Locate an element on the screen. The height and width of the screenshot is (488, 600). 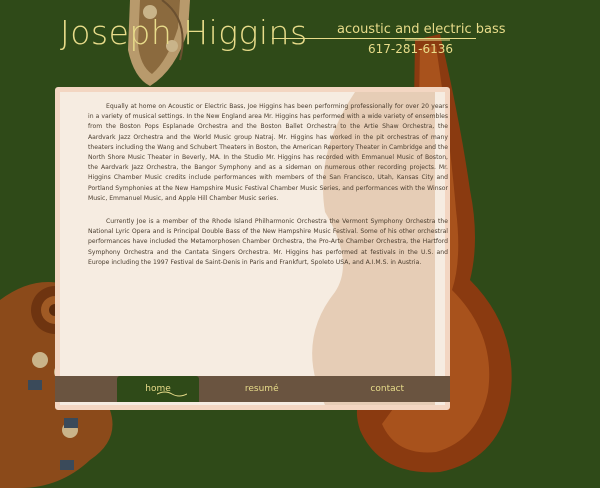
nav-contact-link: contact is located at coordinates (388, 389).